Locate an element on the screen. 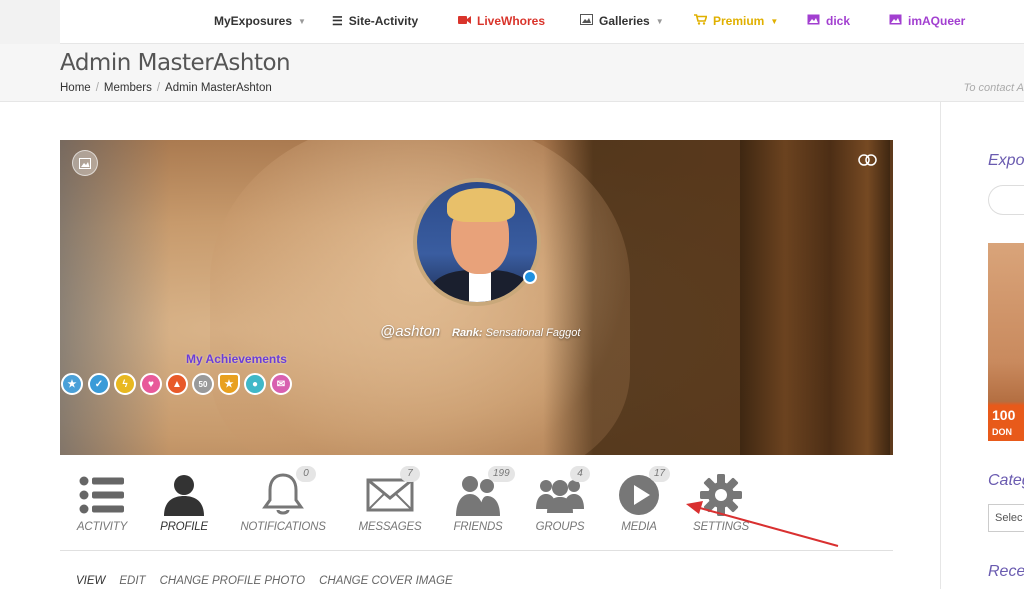 The image size is (1024, 589). tab-settings-label: SETTINGS is located at coordinates (721, 527).